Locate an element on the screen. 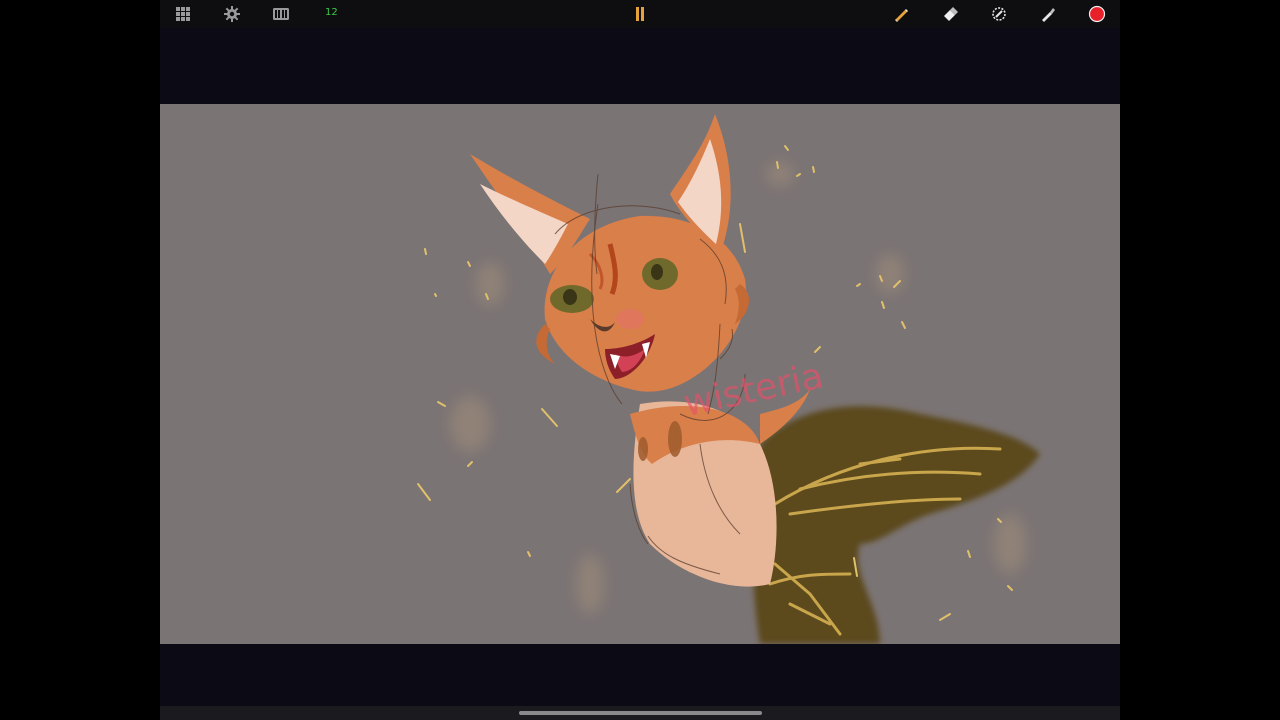 This screenshot has width=1280, height=720. eyedropper-icon is located at coordinates (1048, 14).